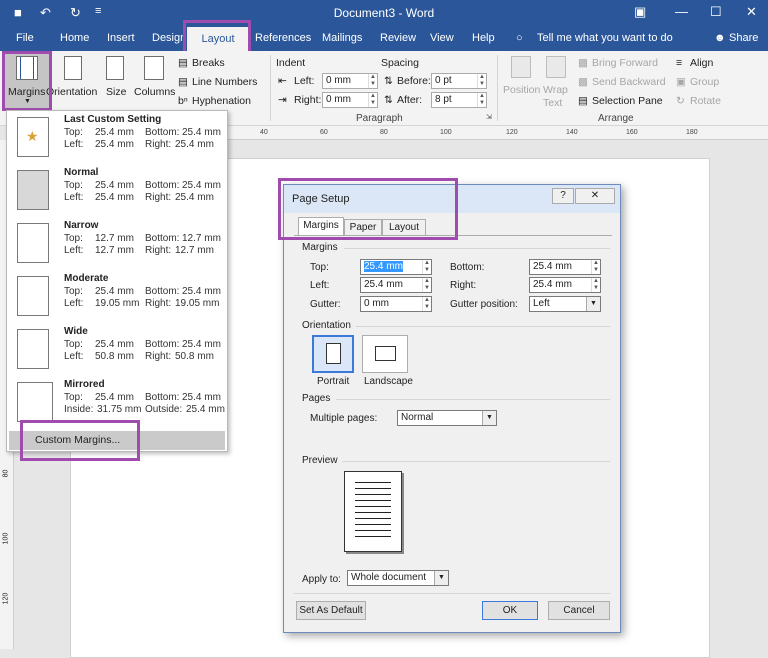  Describe the element at coordinates (116, 81) in the screenshot. I see `size-button: Size` at that location.